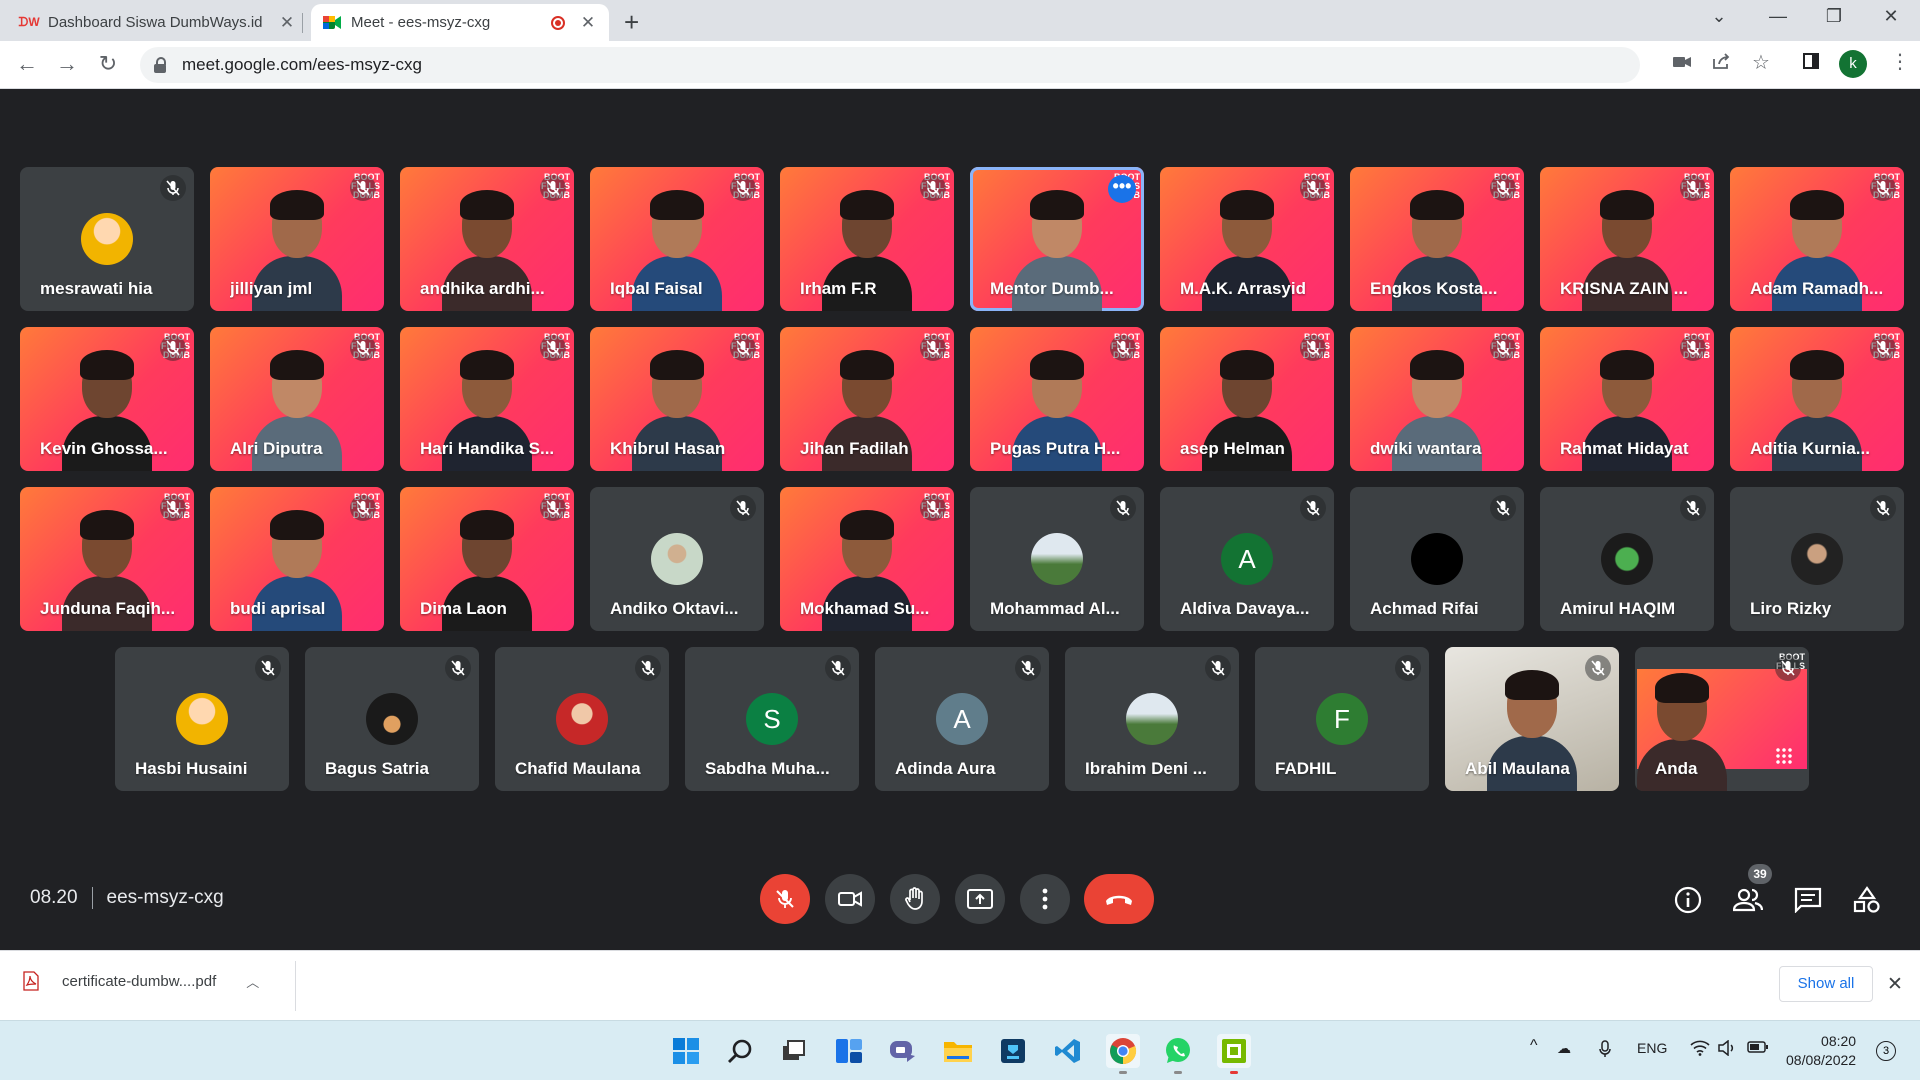  What do you see at coordinates (460, 22) in the screenshot?
I see `tab-meet: Meet - ees-msyz-cxg ✕` at bounding box center [460, 22].